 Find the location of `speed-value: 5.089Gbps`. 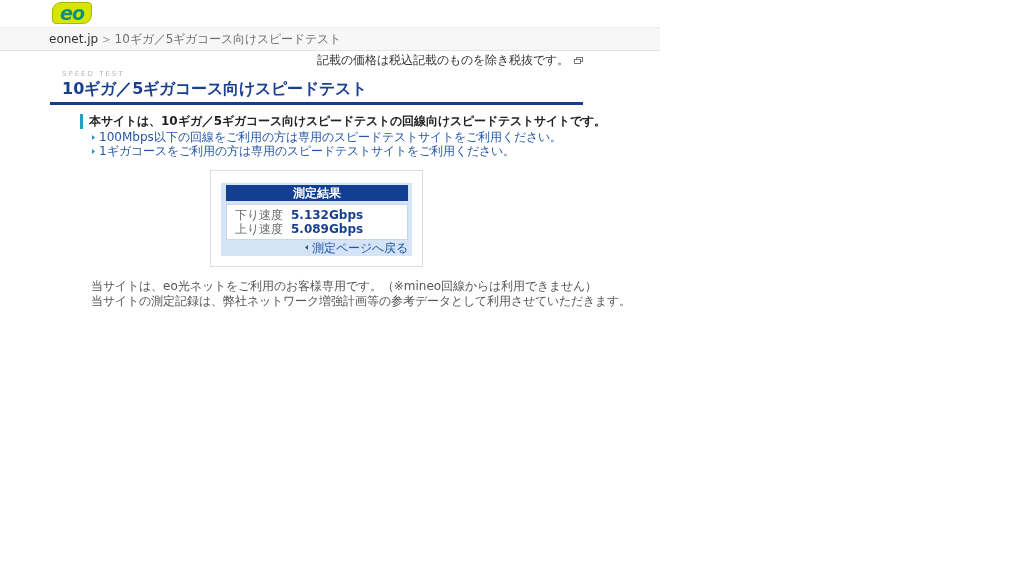

speed-value: 5.089Gbps is located at coordinates (327, 229).